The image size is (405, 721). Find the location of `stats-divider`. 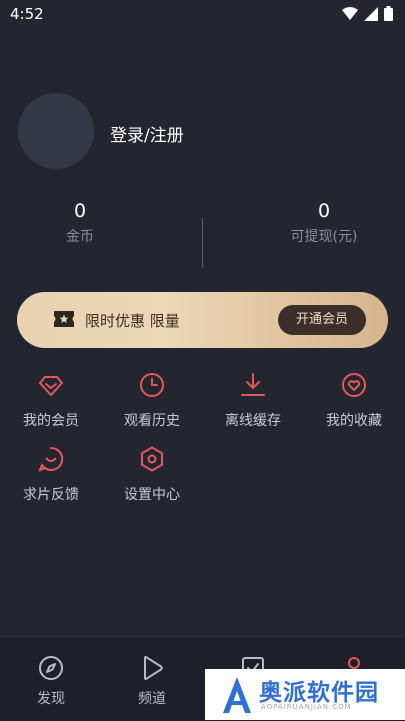

stats-divider is located at coordinates (202, 243).